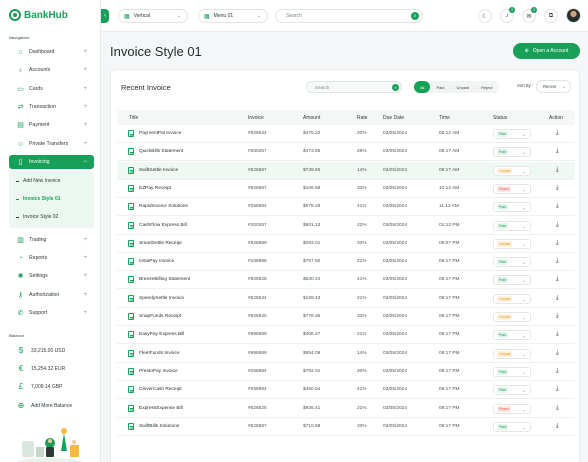  What do you see at coordinates (573, 15) in the screenshot?
I see `user-avatar` at bounding box center [573, 15].